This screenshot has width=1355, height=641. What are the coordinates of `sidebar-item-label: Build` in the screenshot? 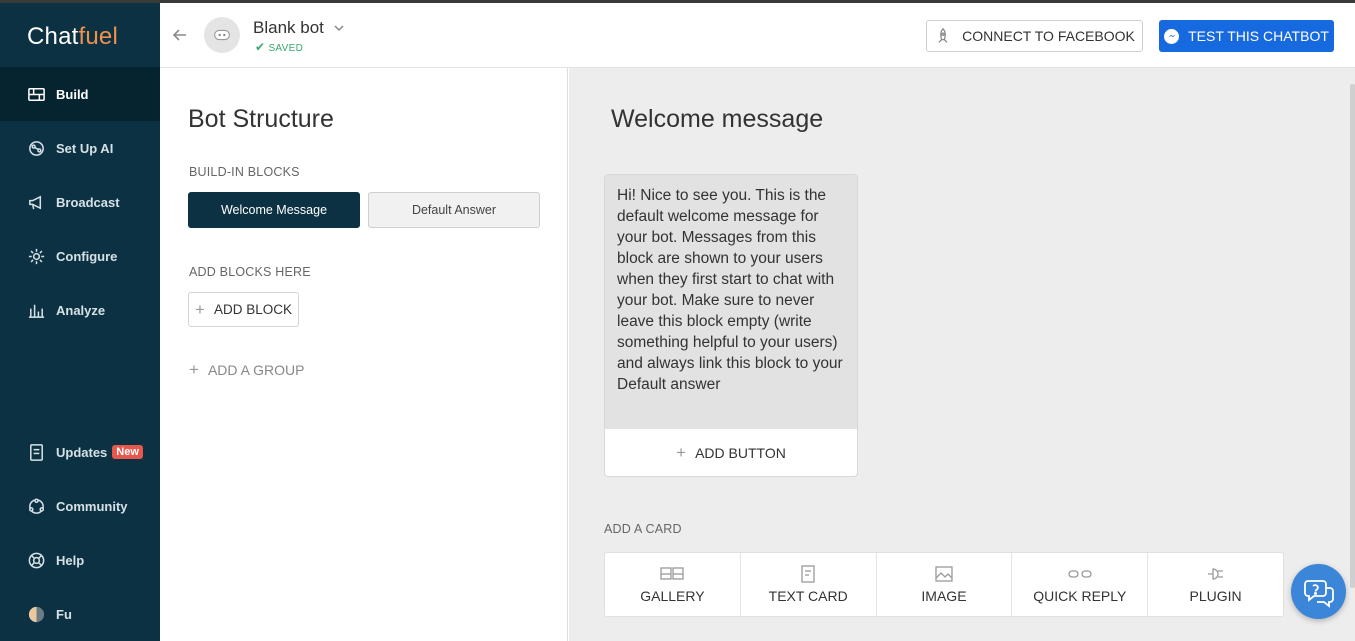 It's located at (72, 94).